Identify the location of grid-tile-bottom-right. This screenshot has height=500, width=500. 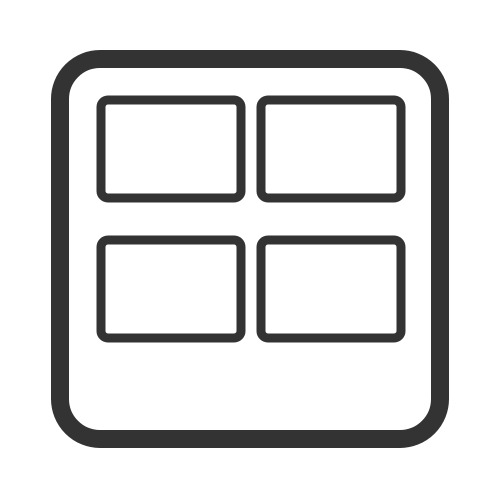
(331, 289).